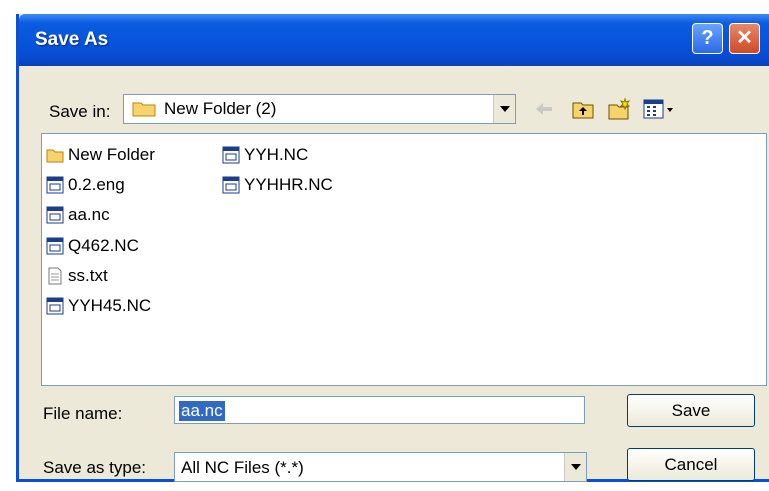 This screenshot has height=491, width=769. Describe the element at coordinates (619, 109) in the screenshot. I see `new-folder-icon` at that location.